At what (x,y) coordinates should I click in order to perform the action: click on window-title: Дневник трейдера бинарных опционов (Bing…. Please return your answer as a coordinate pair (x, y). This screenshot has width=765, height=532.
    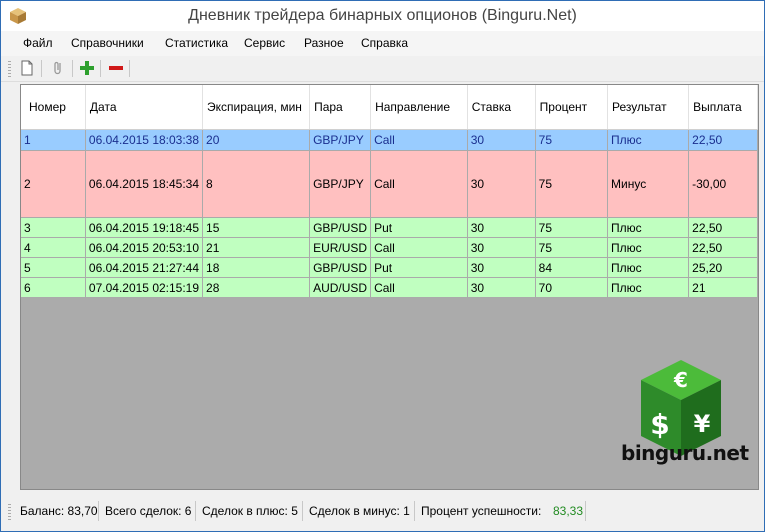
    Looking at the image, I should click on (382, 15).